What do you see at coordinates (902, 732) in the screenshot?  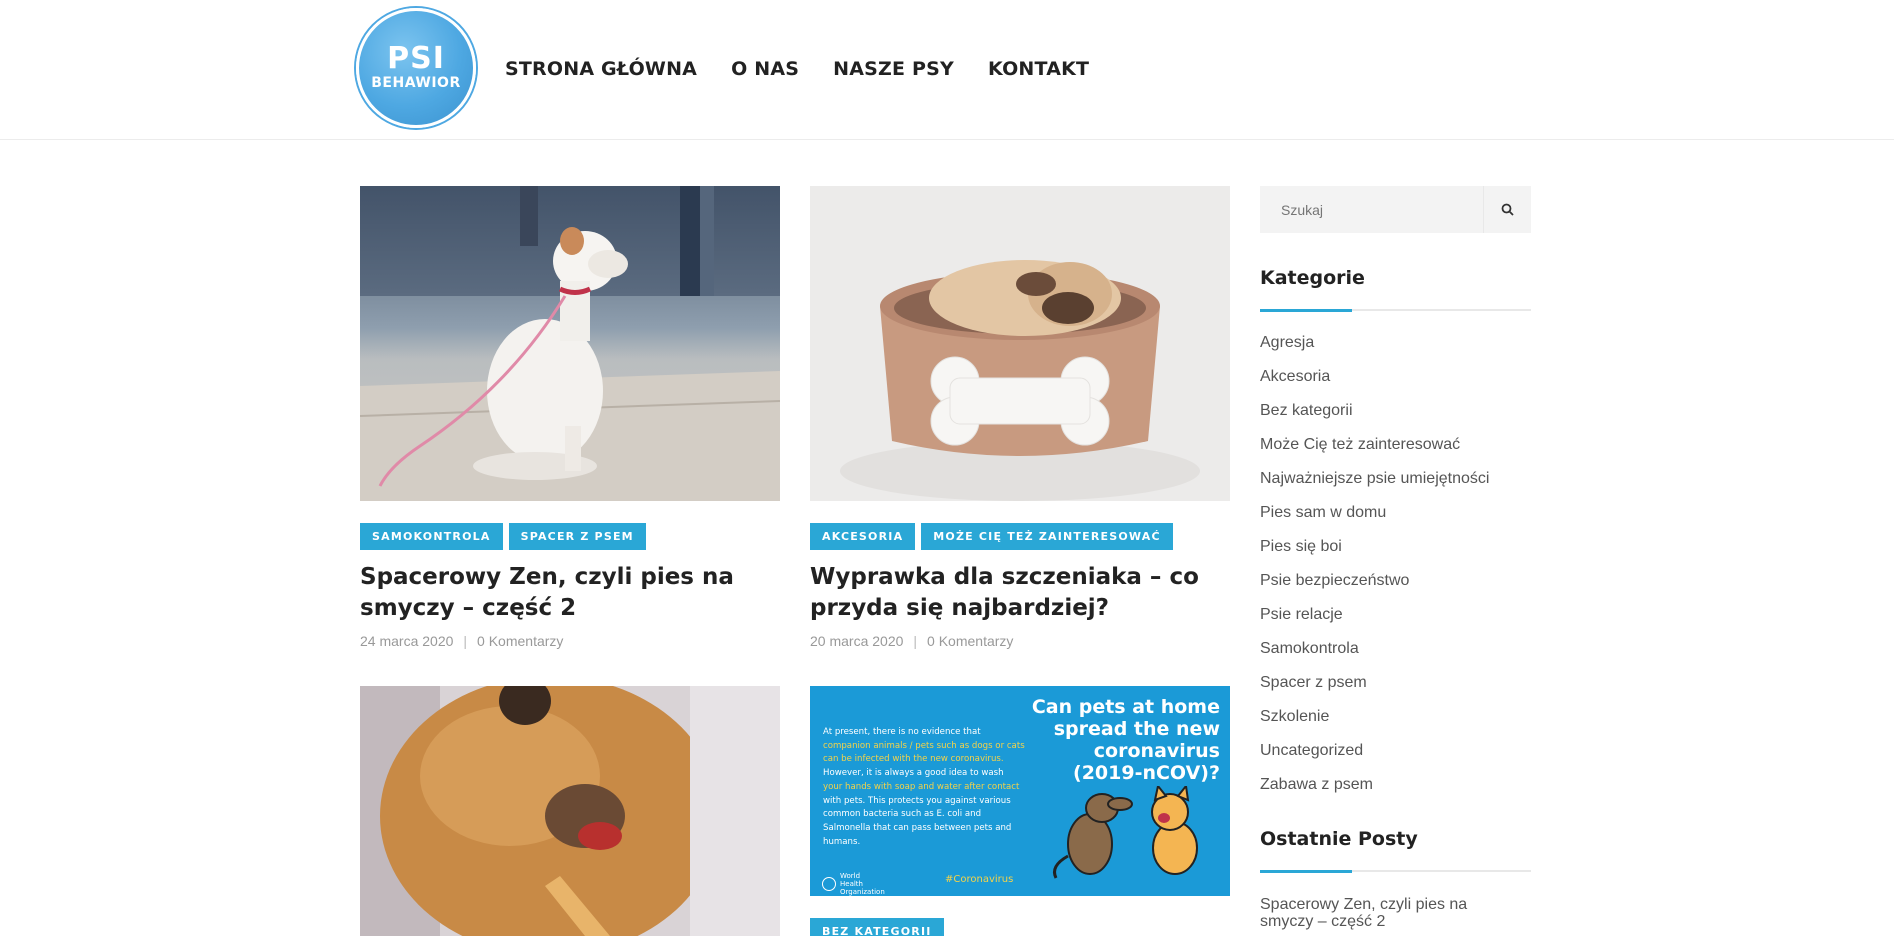 I see `body-line: At present, there is no evidence that` at bounding box center [902, 732].